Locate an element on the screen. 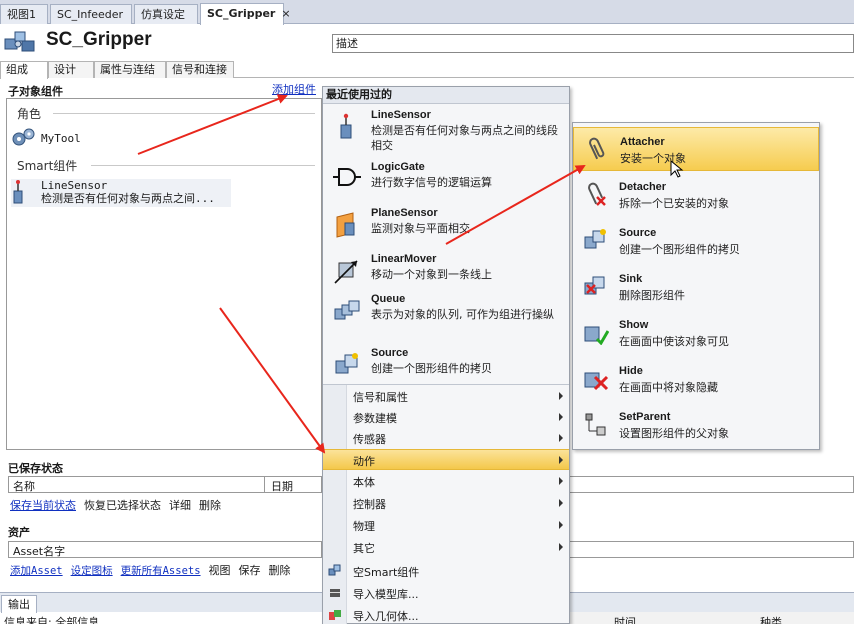  delete-asset-button: 删除 is located at coordinates (280, 570).